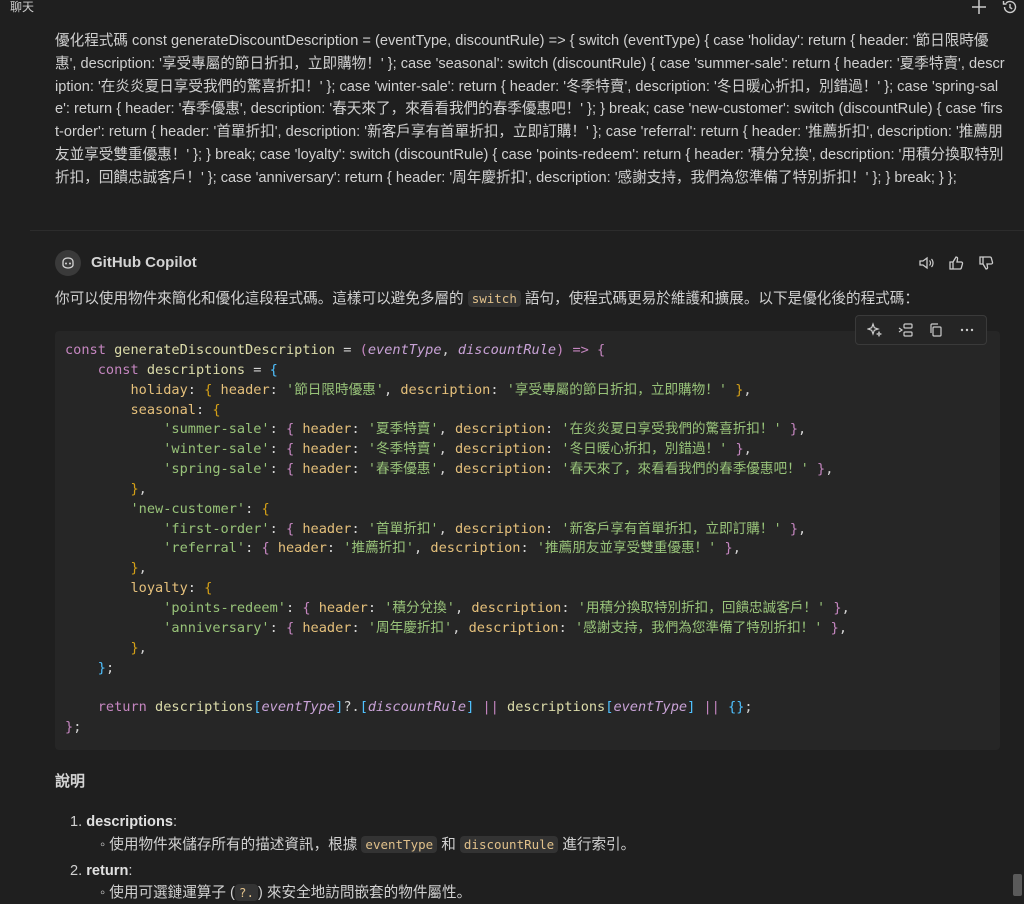  Describe the element at coordinates (936, 330) in the screenshot. I see `copy-button` at that location.